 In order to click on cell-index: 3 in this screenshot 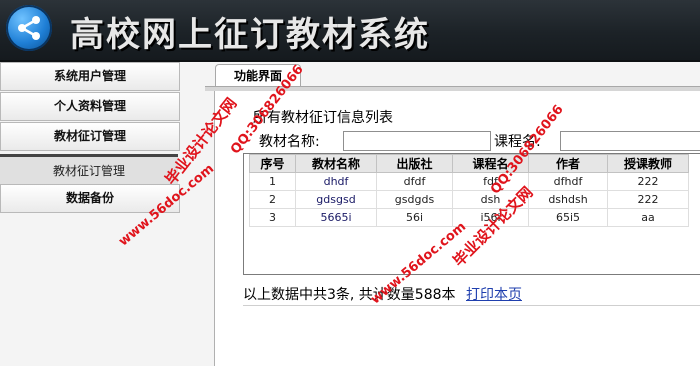, I will do `click(272, 217)`.